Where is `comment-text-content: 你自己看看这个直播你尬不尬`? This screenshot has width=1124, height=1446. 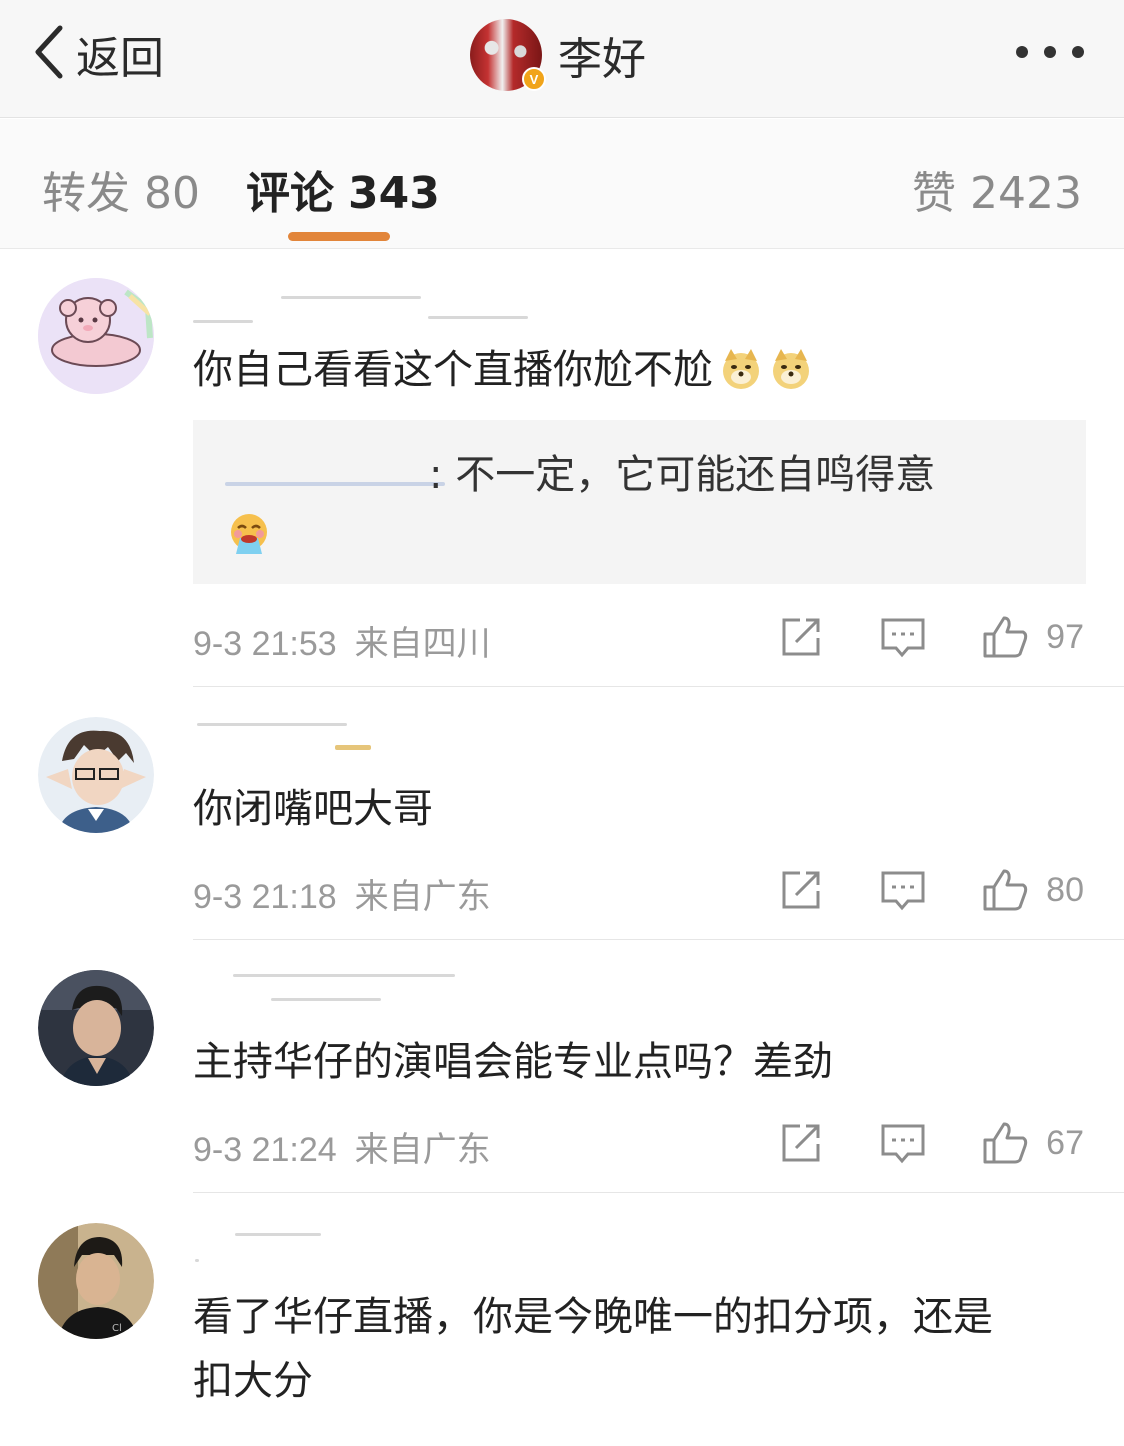 comment-text-content: 你自己看看这个直播你尬不尬 is located at coordinates (453, 370).